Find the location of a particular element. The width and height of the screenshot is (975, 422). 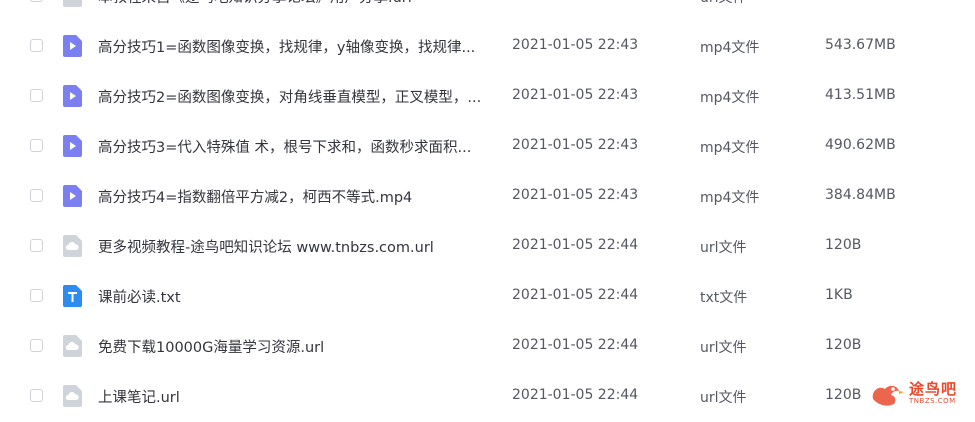

file-size: 413.51MB is located at coordinates (860, 95).